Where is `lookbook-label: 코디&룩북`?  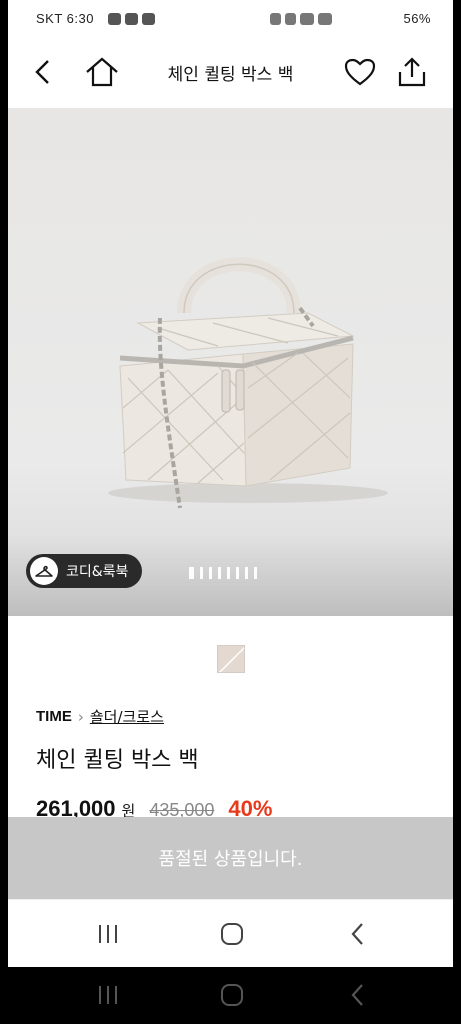 lookbook-label: 코디&룩북 is located at coordinates (97, 572).